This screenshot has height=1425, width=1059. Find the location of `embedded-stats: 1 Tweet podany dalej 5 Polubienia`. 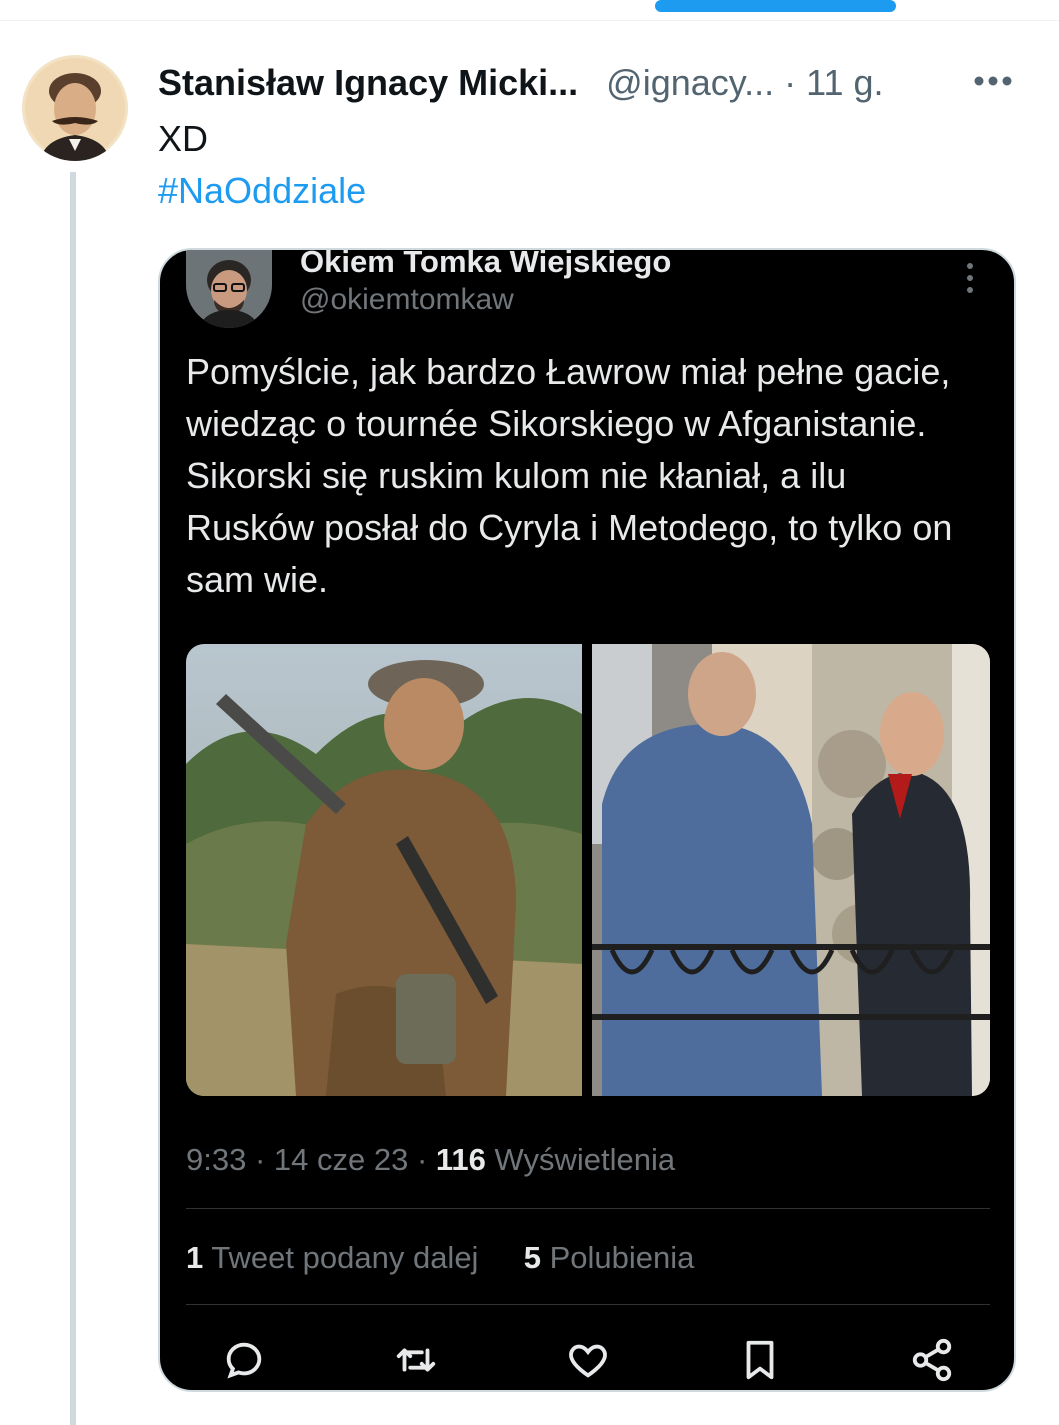

embedded-stats: 1 Tweet podany dalej 5 Polubienia is located at coordinates (440, 1258).